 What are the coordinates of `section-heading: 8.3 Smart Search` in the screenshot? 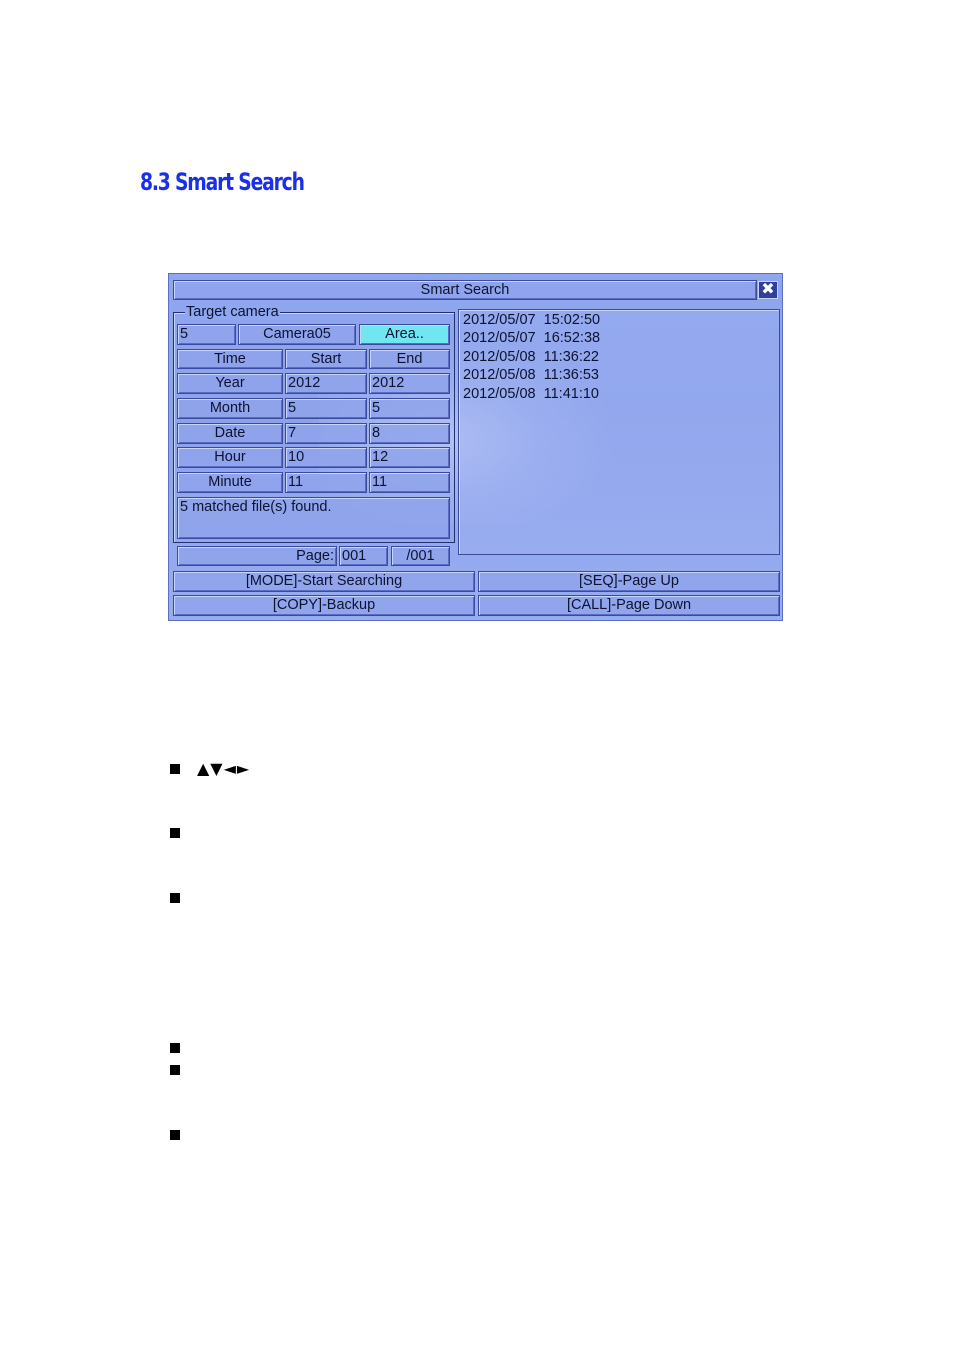 It's located at (222, 182).